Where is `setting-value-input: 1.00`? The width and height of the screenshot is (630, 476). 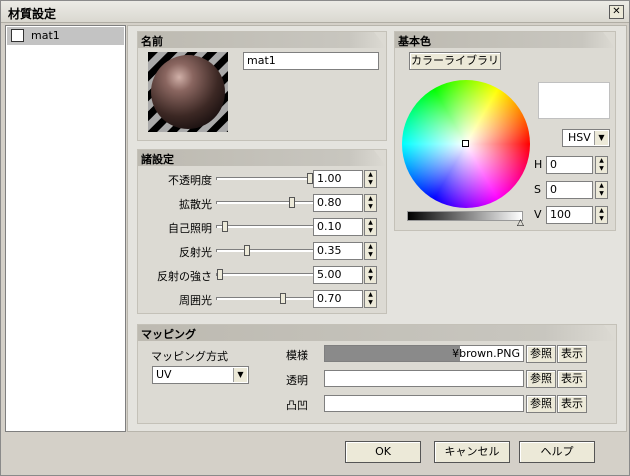 setting-value-input: 1.00 is located at coordinates (338, 179).